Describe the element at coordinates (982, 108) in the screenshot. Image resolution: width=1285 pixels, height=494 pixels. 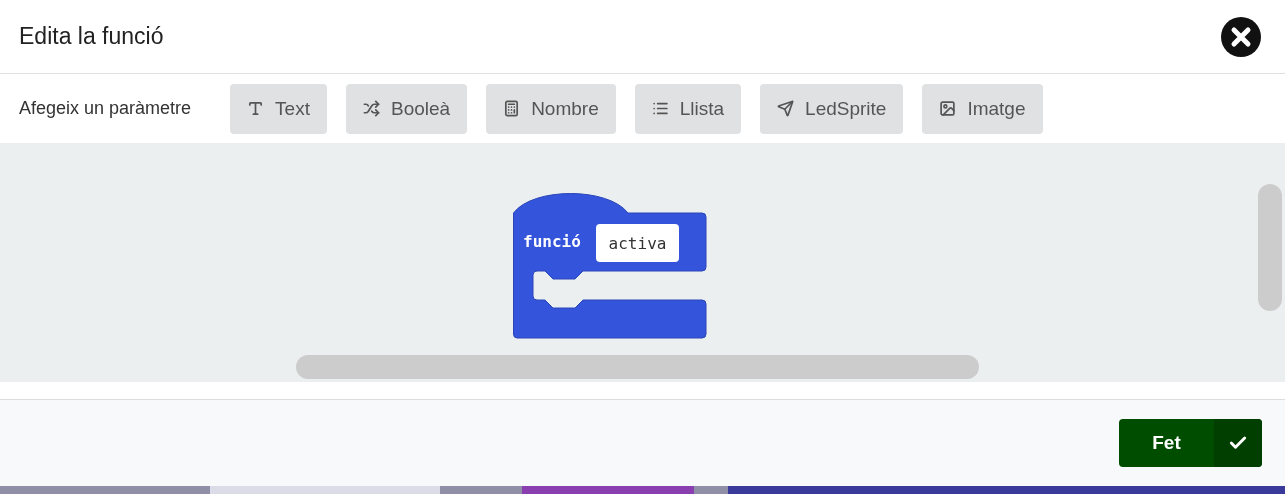
I see `add-parameter-button: Imatge` at that location.